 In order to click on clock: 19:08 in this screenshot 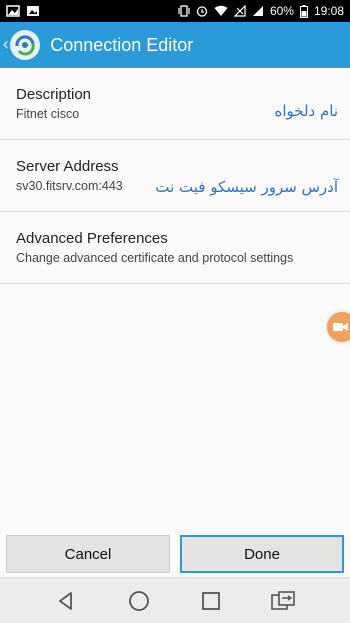, I will do `click(328, 11)`.